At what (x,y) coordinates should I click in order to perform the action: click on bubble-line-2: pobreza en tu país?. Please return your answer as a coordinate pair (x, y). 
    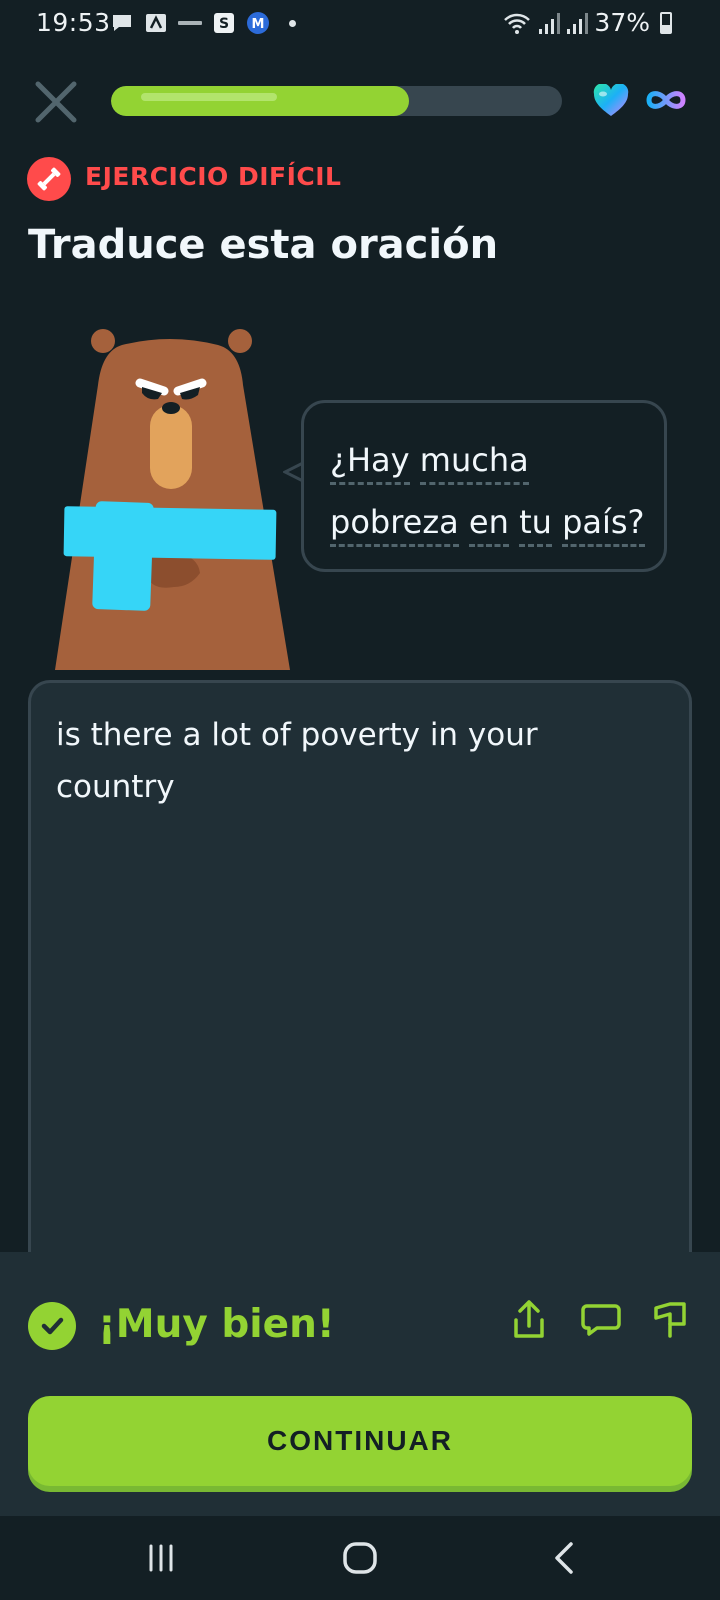
    Looking at the image, I should click on (487, 522).